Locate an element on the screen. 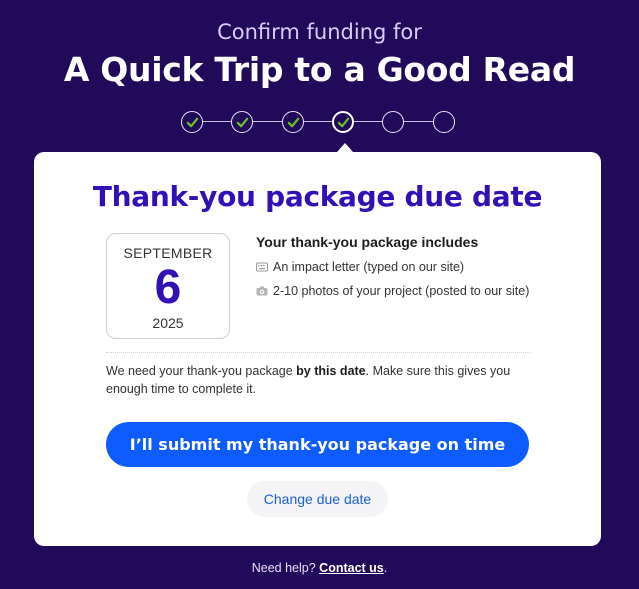 The image size is (639, 589). progress-step-4-current is located at coordinates (343, 122).